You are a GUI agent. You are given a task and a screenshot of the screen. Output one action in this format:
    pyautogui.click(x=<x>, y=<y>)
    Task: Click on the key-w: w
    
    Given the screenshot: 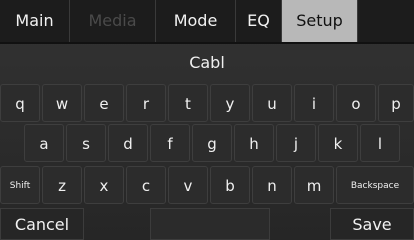 What is the action you would take?
    pyautogui.click(x=62, y=103)
    